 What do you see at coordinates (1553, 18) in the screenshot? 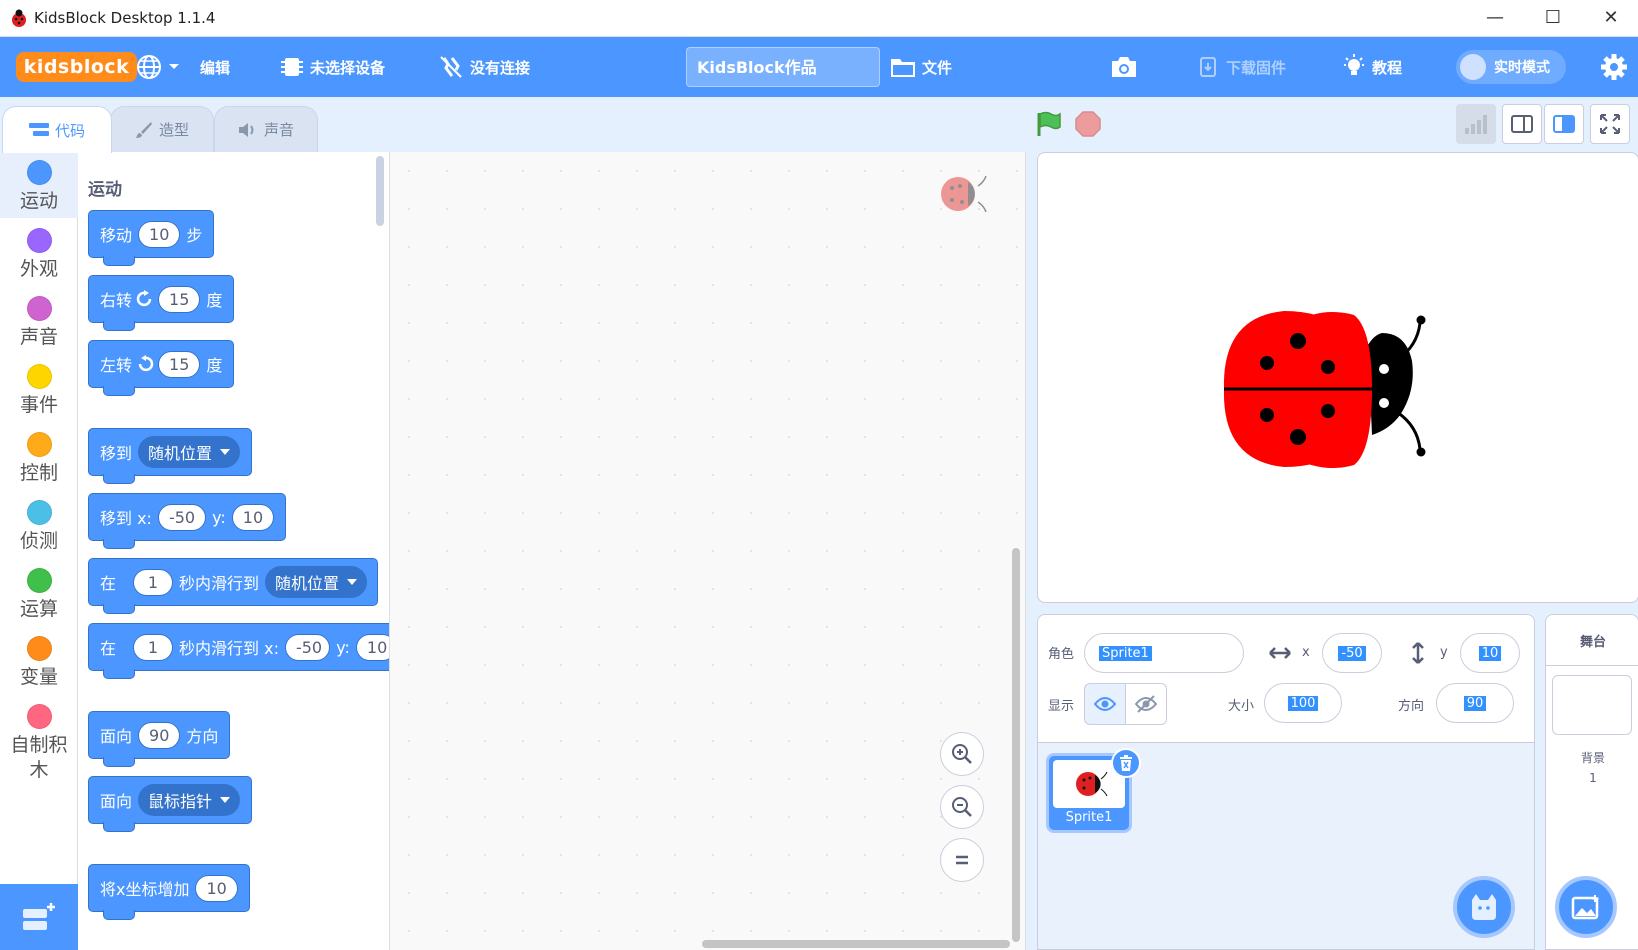
I see `maximize-button: ☐` at bounding box center [1553, 18].